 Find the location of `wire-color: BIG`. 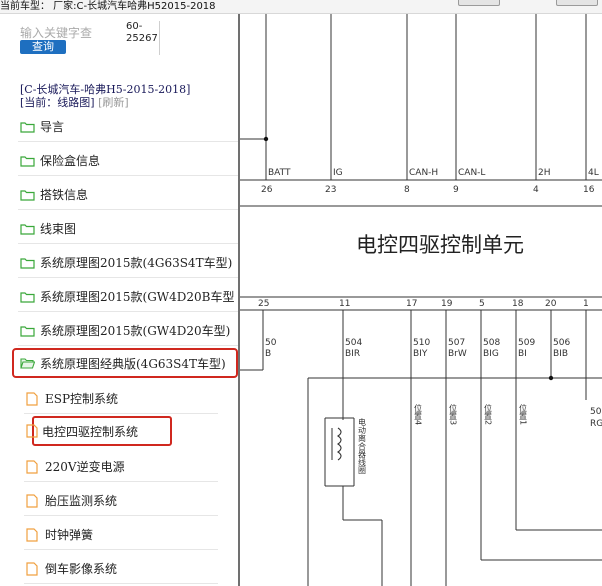

wire-color: BIG is located at coordinates (491, 354).